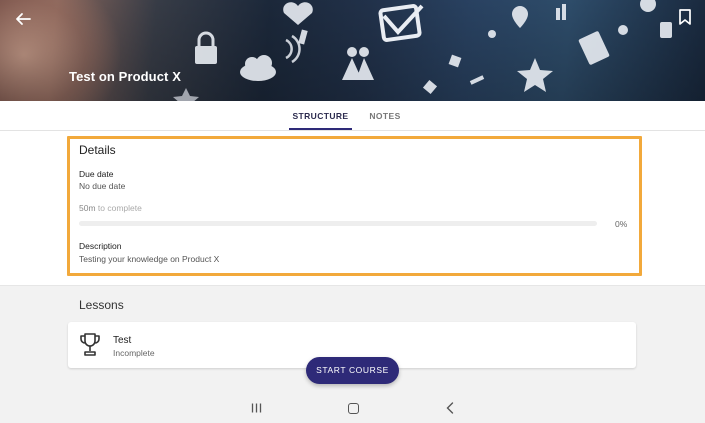 Image resolution: width=705 pixels, height=423 pixels. I want to click on back-arrow-icon, so click(23, 19).